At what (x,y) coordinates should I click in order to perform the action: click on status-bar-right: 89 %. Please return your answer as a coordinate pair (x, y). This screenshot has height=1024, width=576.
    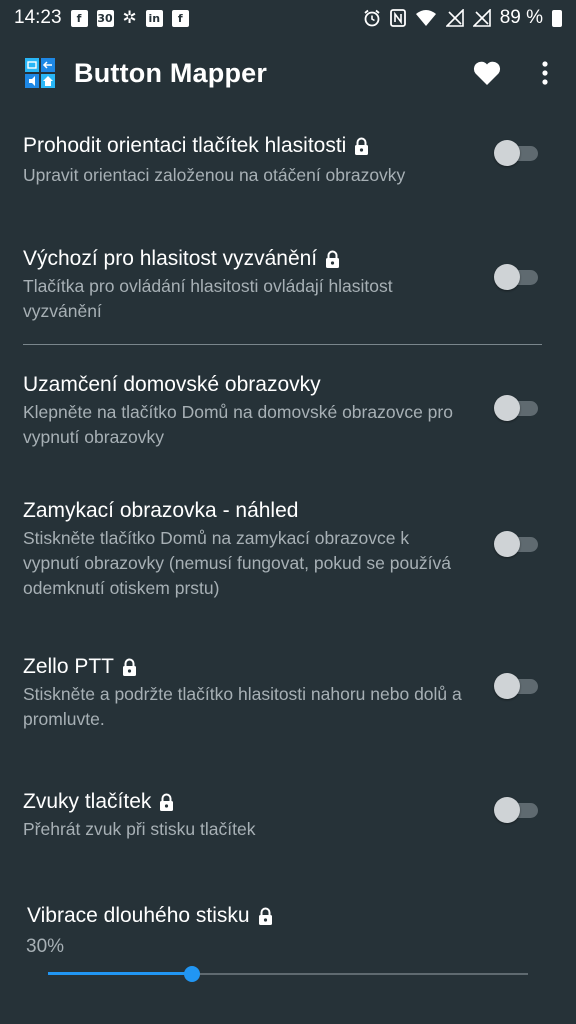
    Looking at the image, I should click on (462, 18).